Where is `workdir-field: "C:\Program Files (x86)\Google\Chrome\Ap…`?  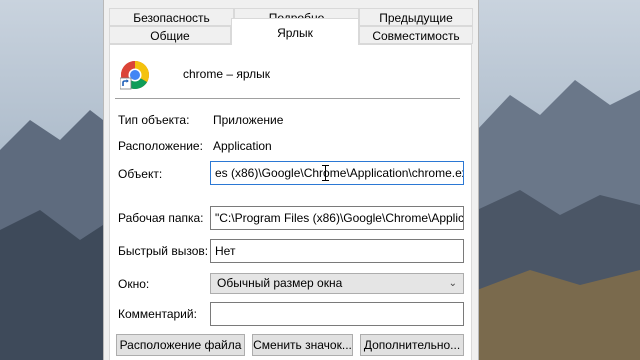
workdir-field: "C:\Program Files (x86)\Google\Chrome\Ap… is located at coordinates (337, 218).